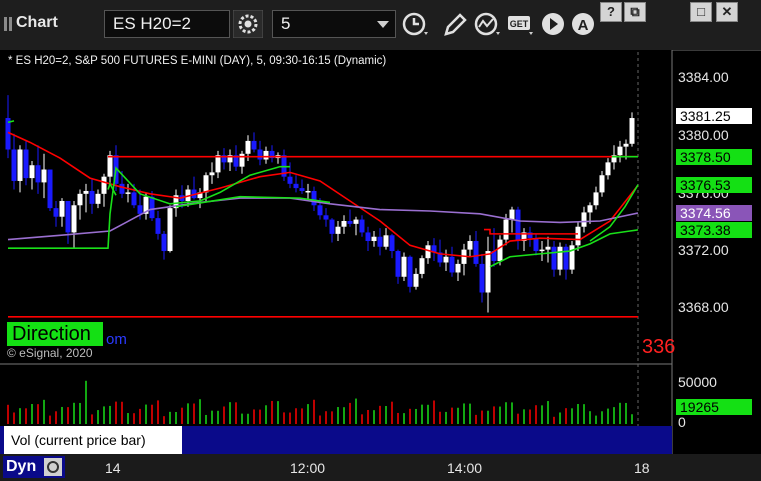  What do you see at coordinates (714, 230) in the screenshot?
I see `green-line-lower-price-box: 3373.38` at bounding box center [714, 230].